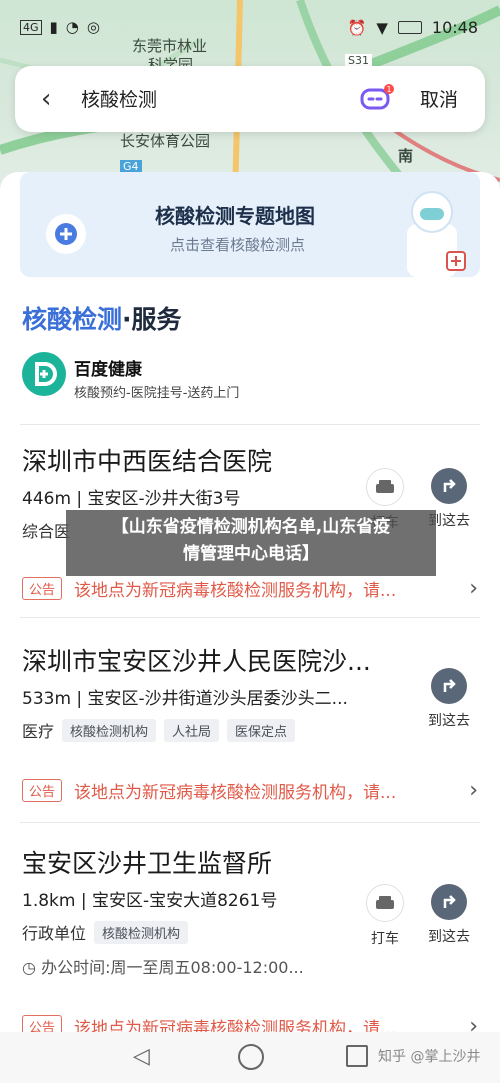 This screenshot has width=500, height=1083. Describe the element at coordinates (66, 234) in the screenshot. I see `map-pin-icon` at that location.